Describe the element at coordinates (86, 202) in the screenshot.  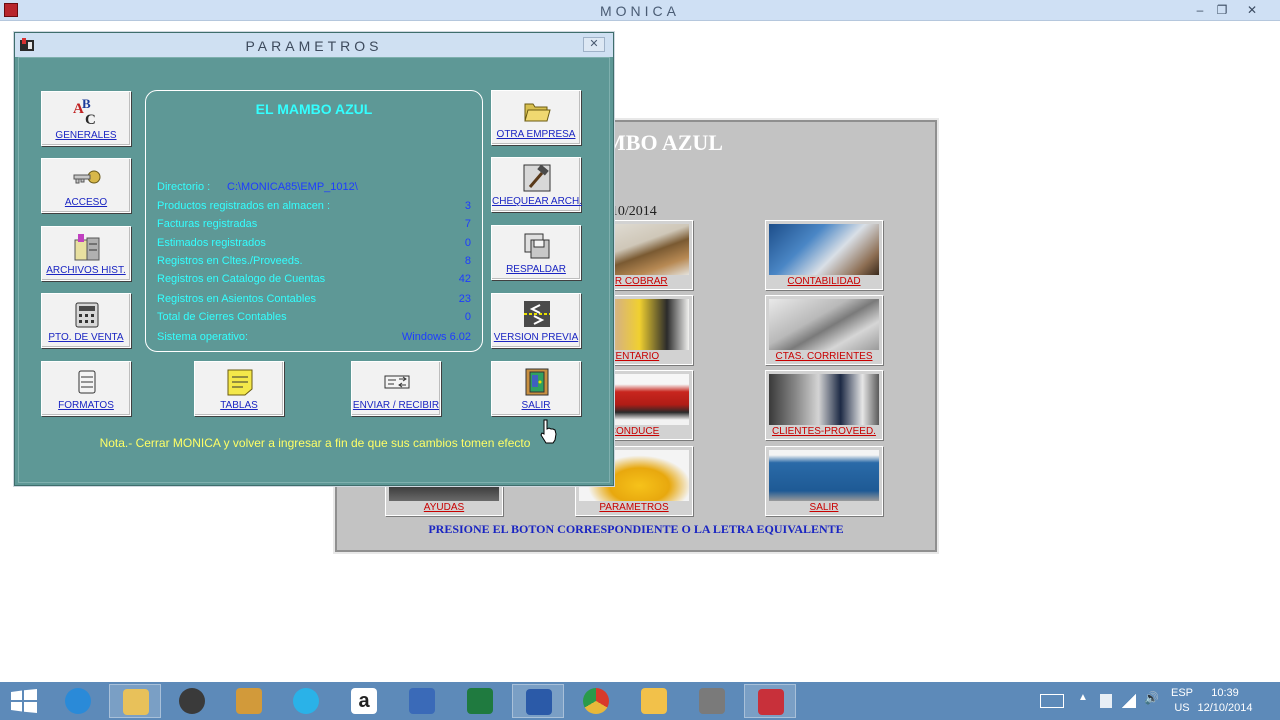
I see `button-label: ACCESO` at that location.